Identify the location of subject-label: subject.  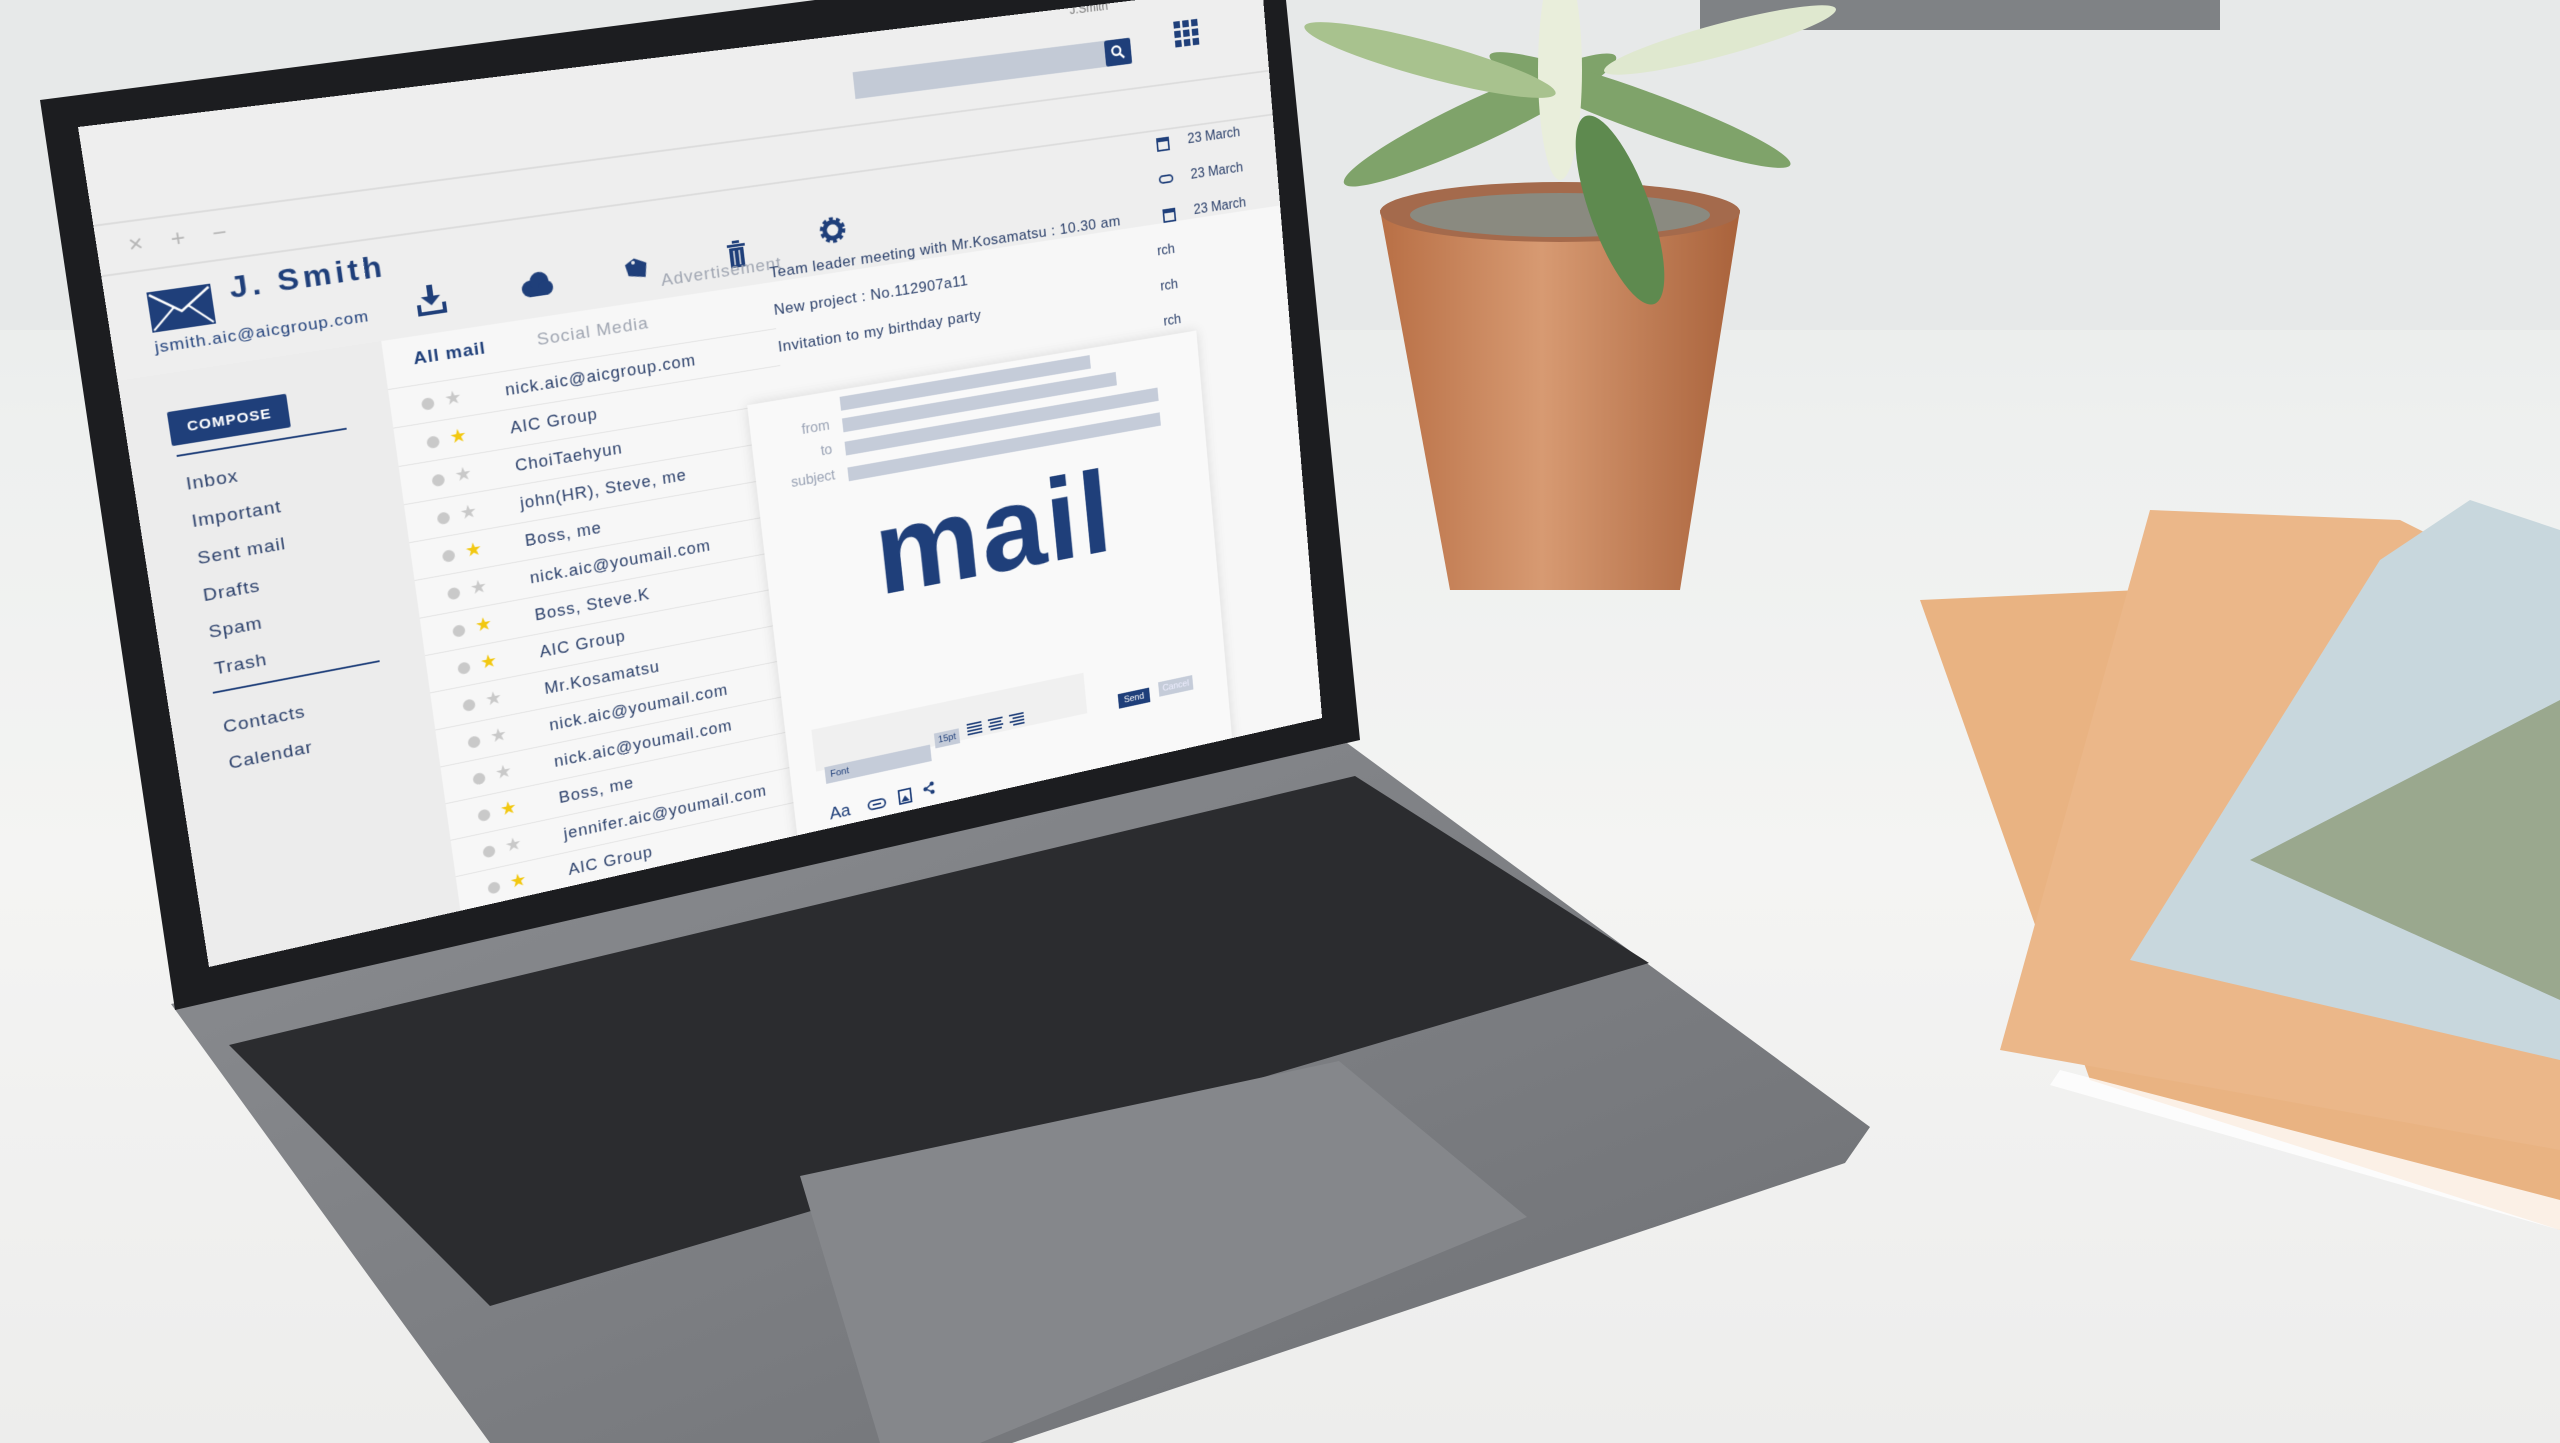
(813, 479).